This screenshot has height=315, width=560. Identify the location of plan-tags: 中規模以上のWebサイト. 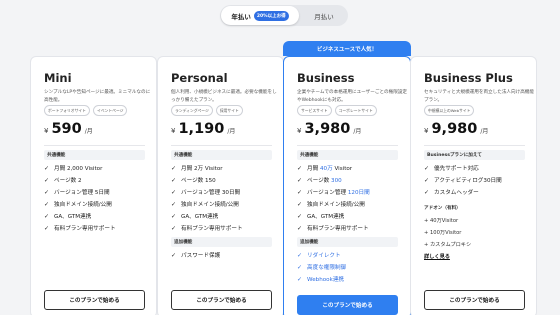
(449, 110).